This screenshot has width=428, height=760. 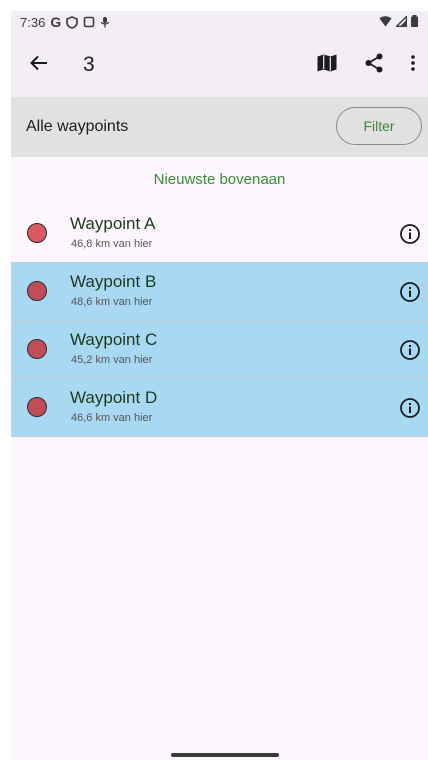 What do you see at coordinates (72, 22) in the screenshot?
I see `shield-icon` at bounding box center [72, 22].